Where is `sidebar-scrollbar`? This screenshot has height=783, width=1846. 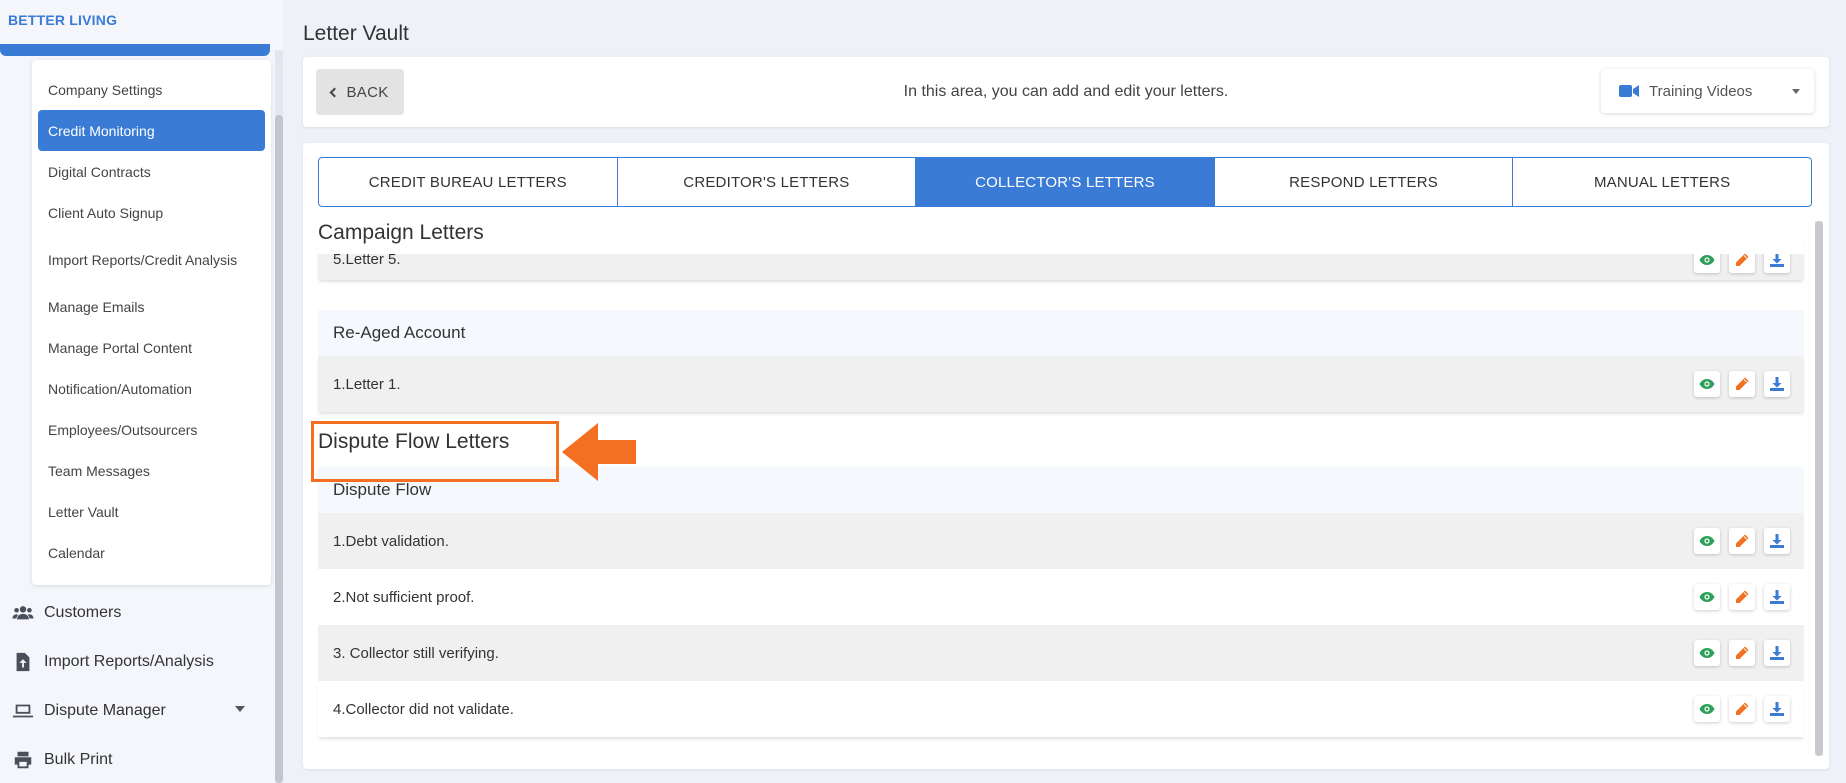 sidebar-scrollbar is located at coordinates (279, 416).